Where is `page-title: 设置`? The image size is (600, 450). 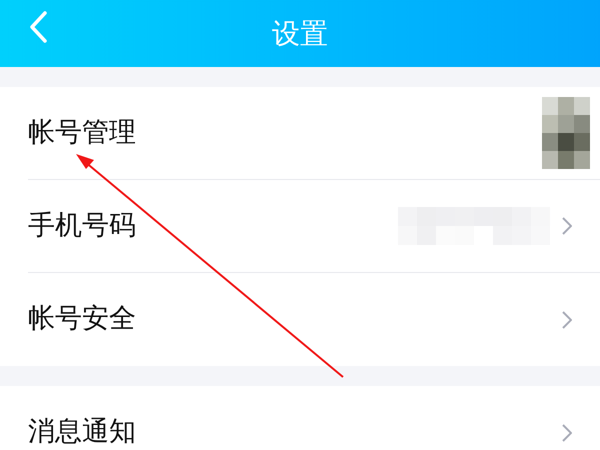 page-title: 设置 is located at coordinates (300, 34).